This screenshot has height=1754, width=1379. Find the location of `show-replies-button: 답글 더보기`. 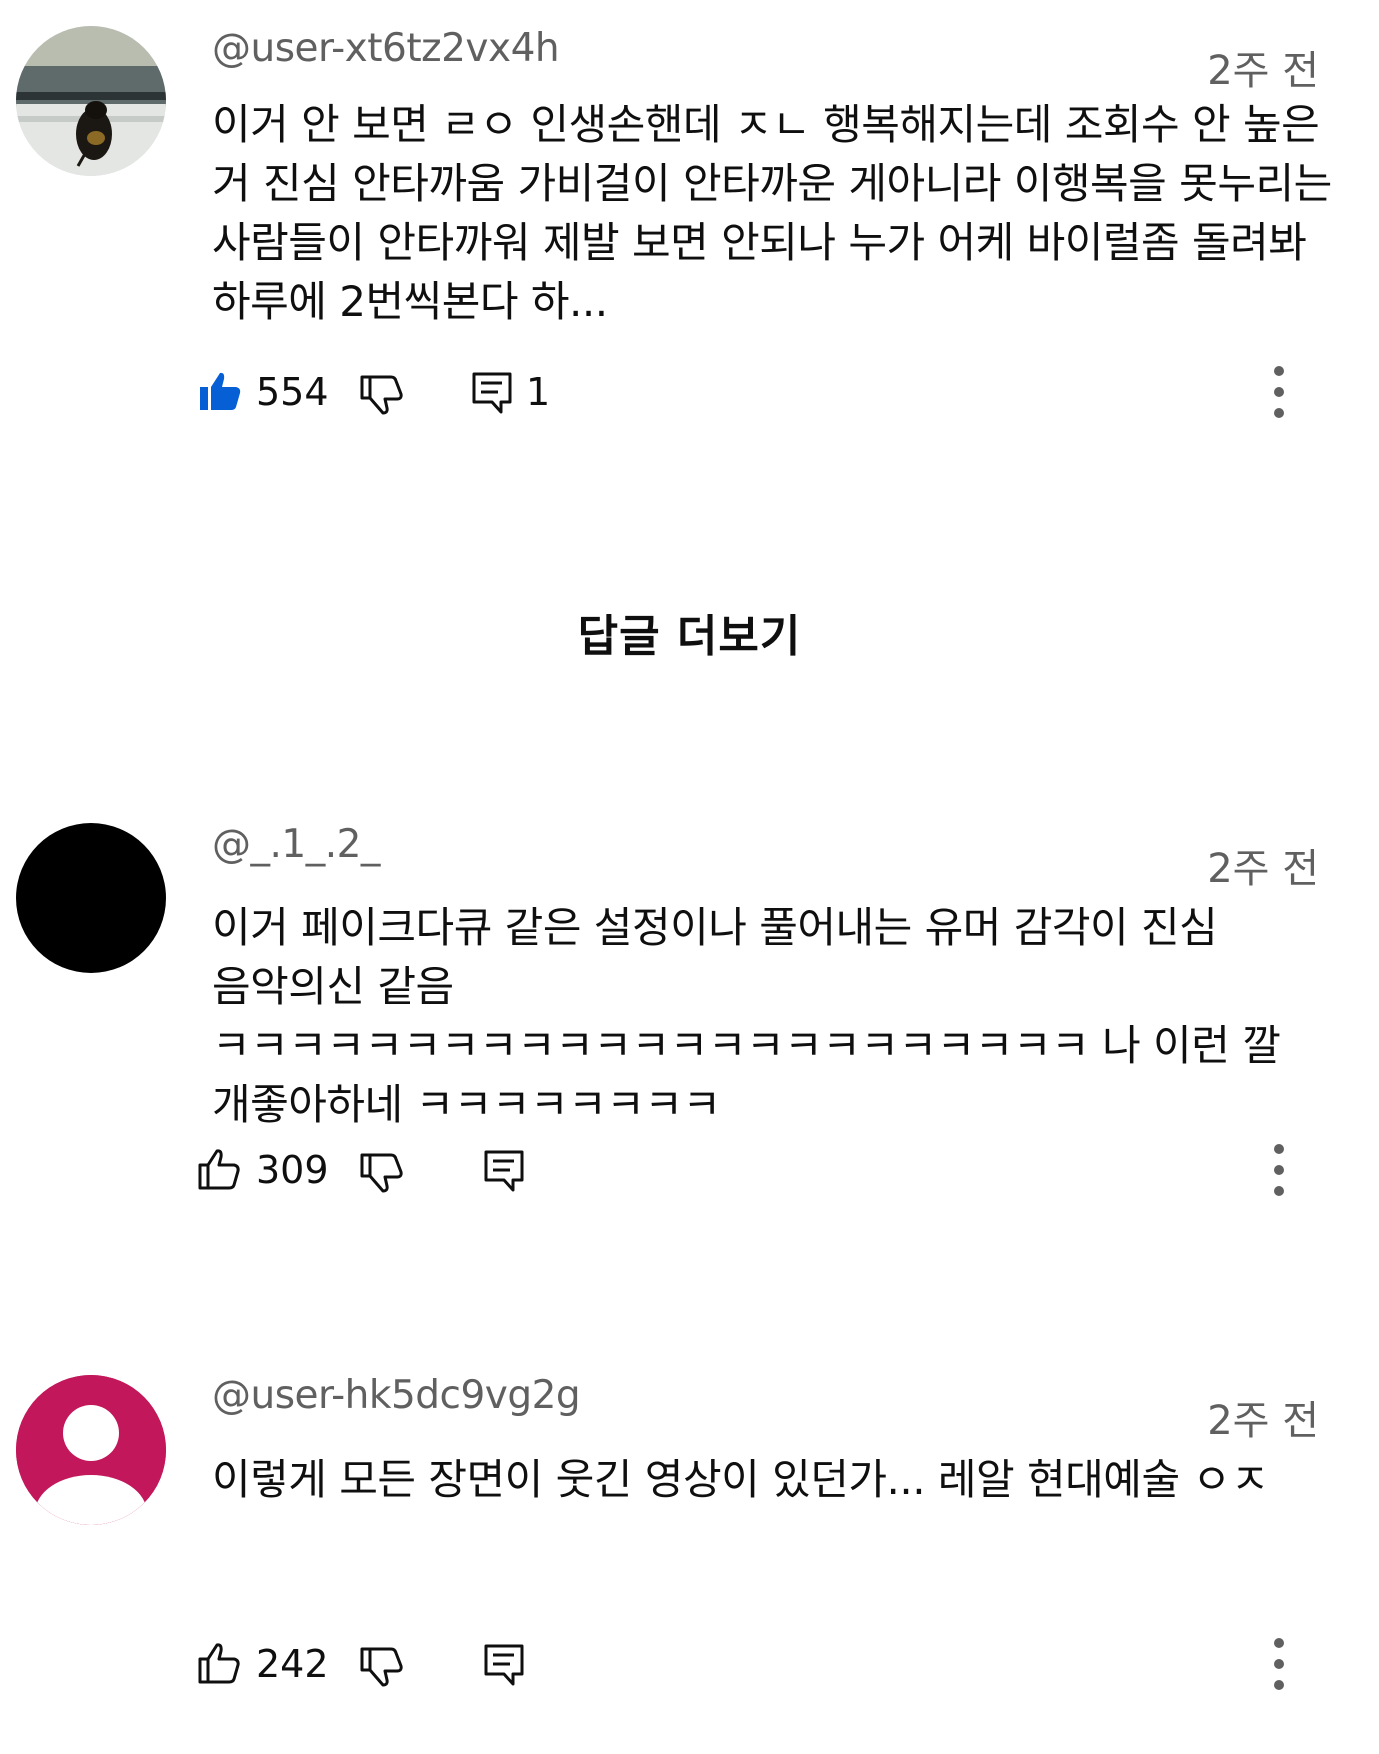

show-replies-button: 답글 더보기 is located at coordinates (689, 632).